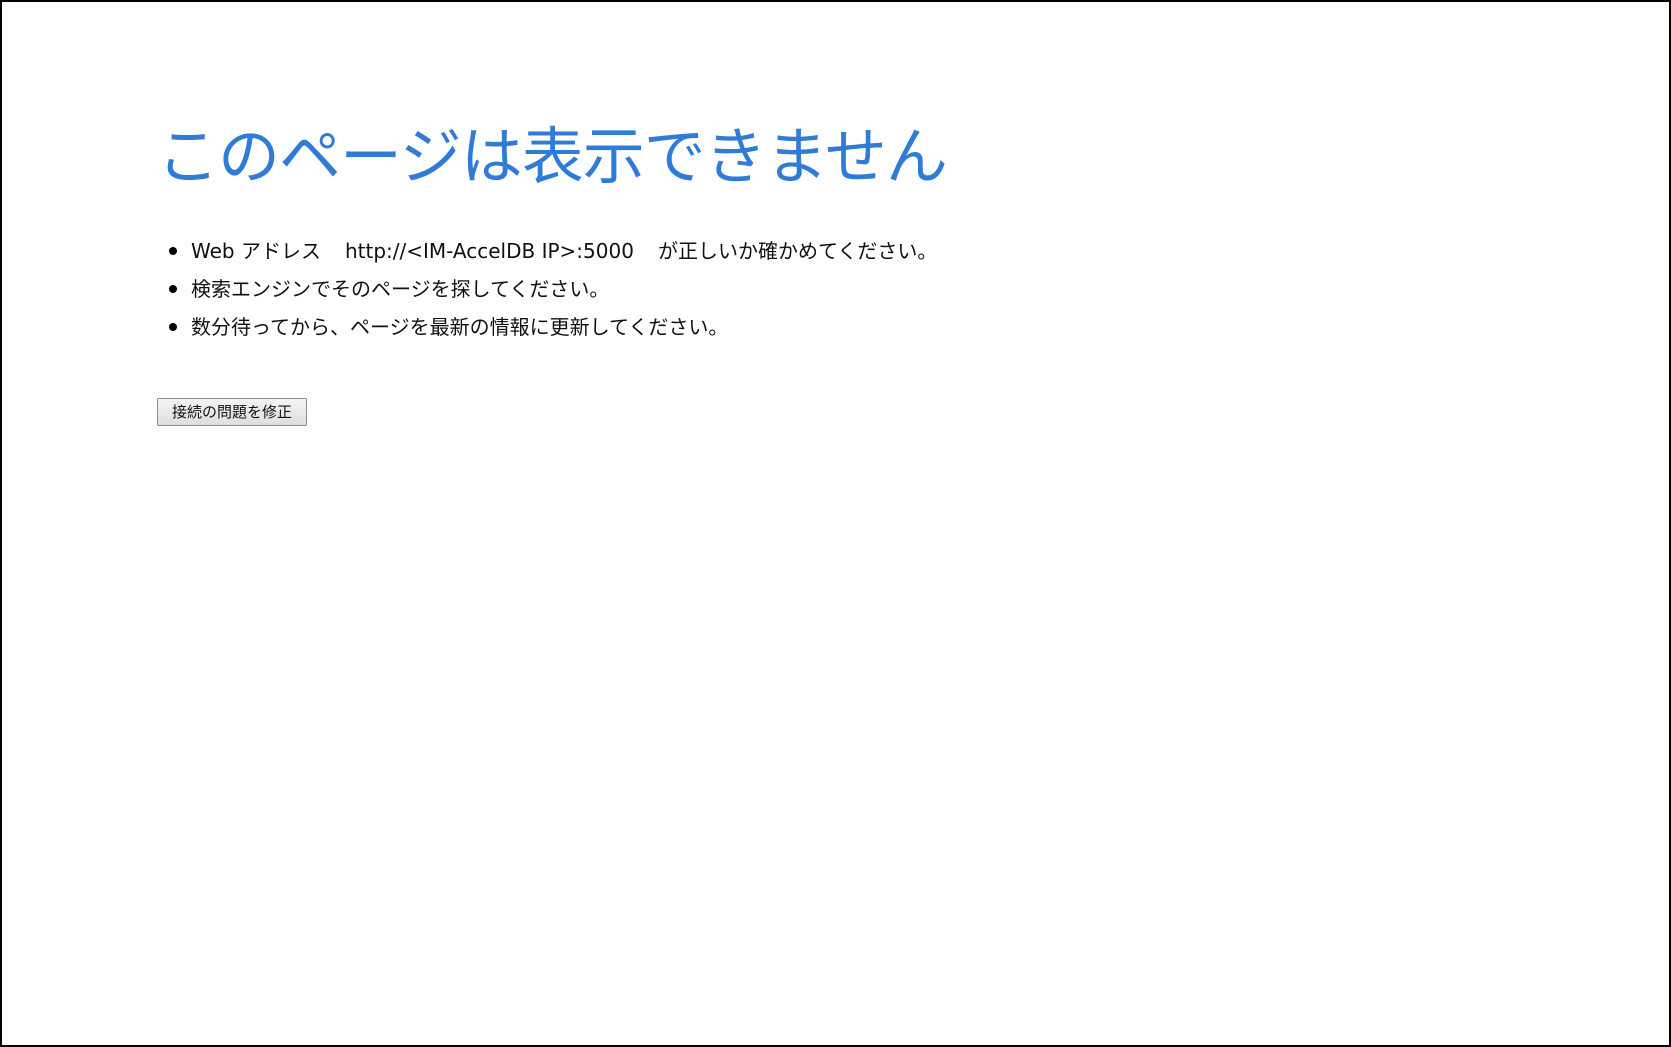 This screenshot has width=1671, height=1047. Describe the element at coordinates (552, 156) in the screenshot. I see `page-title: このページは表示できません` at that location.